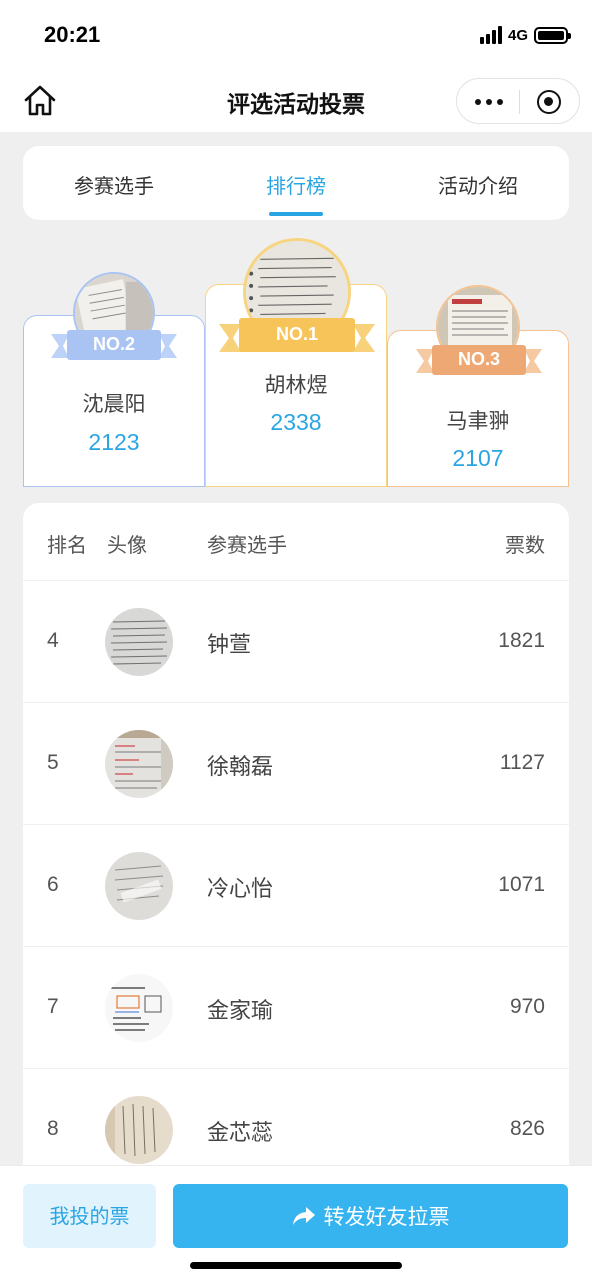 This screenshot has width=592, height=1280. Describe the element at coordinates (478, 183) in the screenshot. I see `tab-activity-intro: 活动介绍` at that location.